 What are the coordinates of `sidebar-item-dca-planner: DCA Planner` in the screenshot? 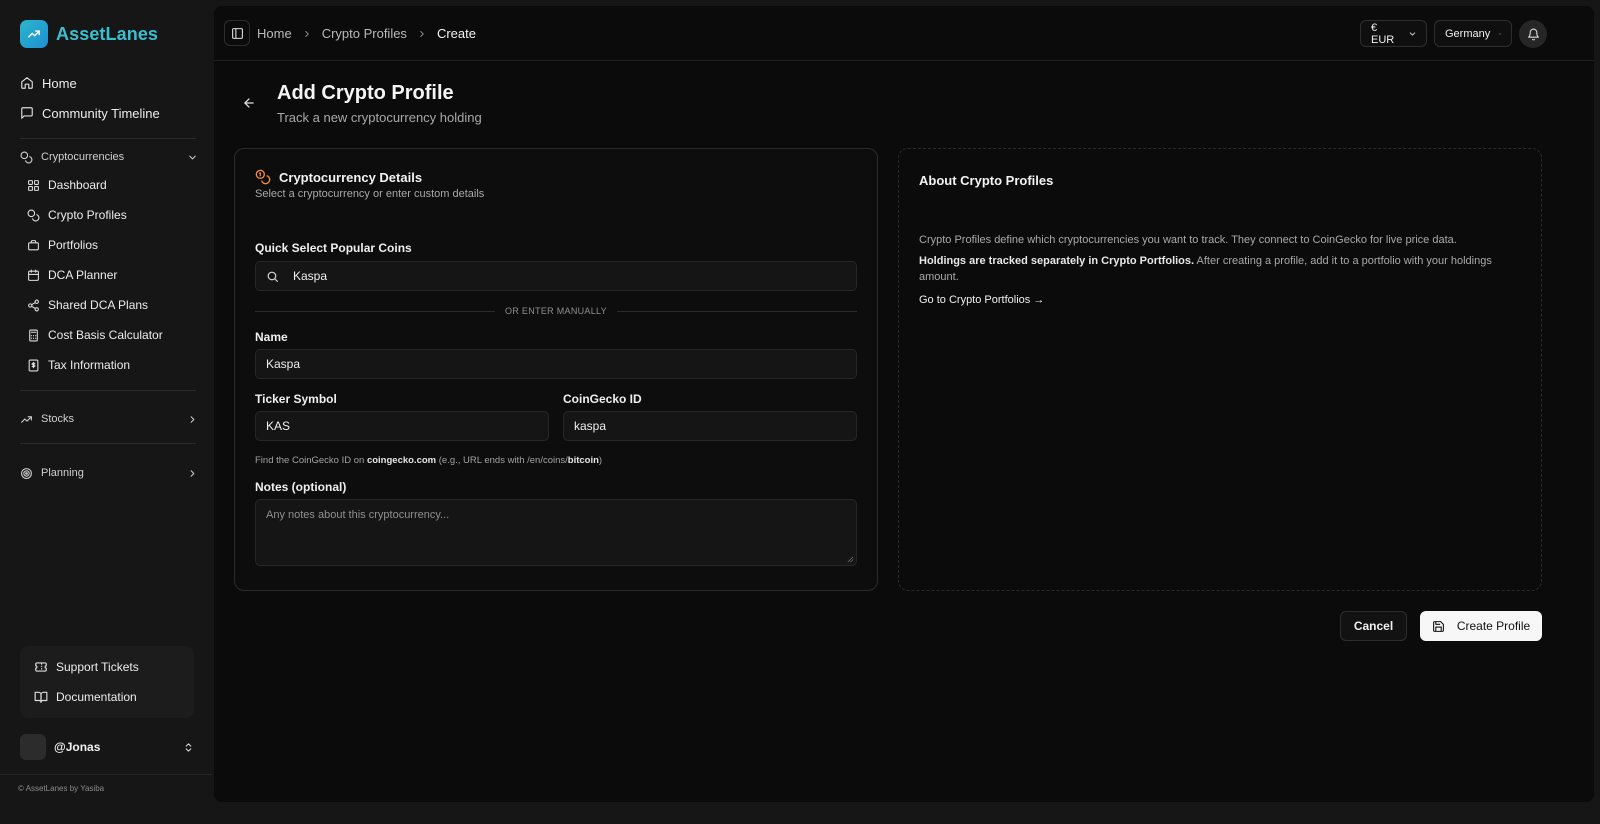 It's located at (112, 275).